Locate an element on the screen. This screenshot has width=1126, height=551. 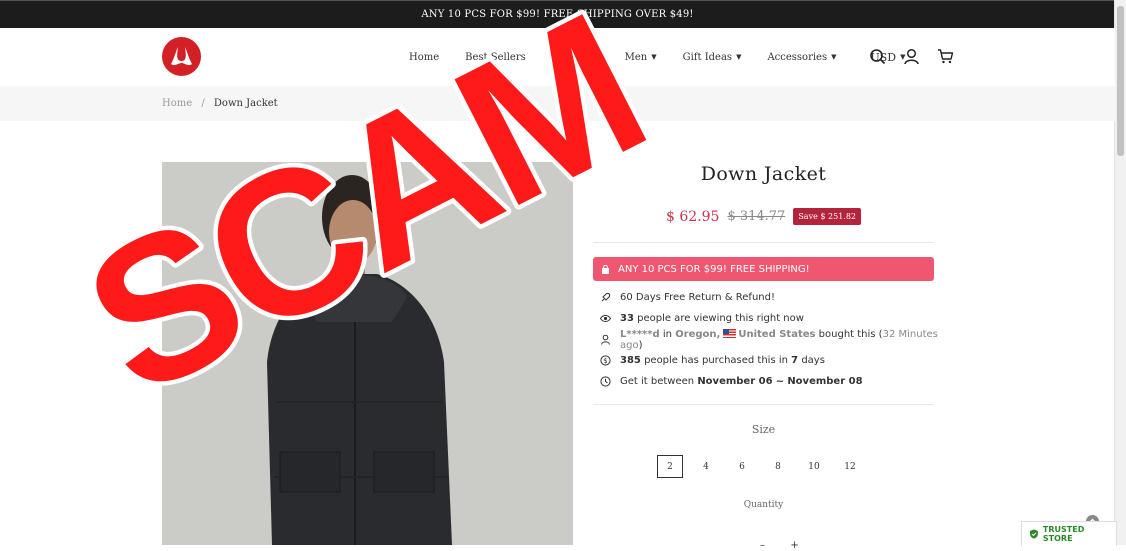
nav-men: Men ▼ is located at coordinates (641, 57).